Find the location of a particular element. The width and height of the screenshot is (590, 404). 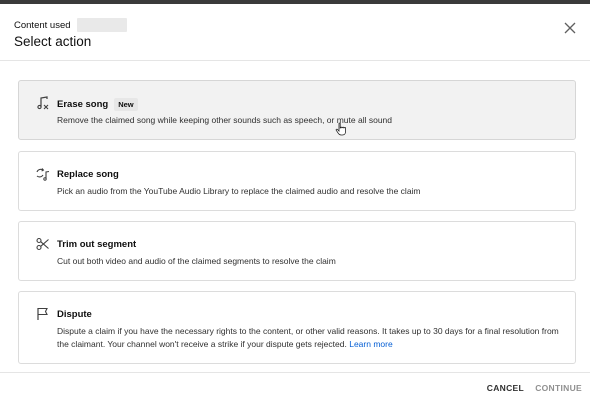

option-title: Dispute is located at coordinates (74, 314).